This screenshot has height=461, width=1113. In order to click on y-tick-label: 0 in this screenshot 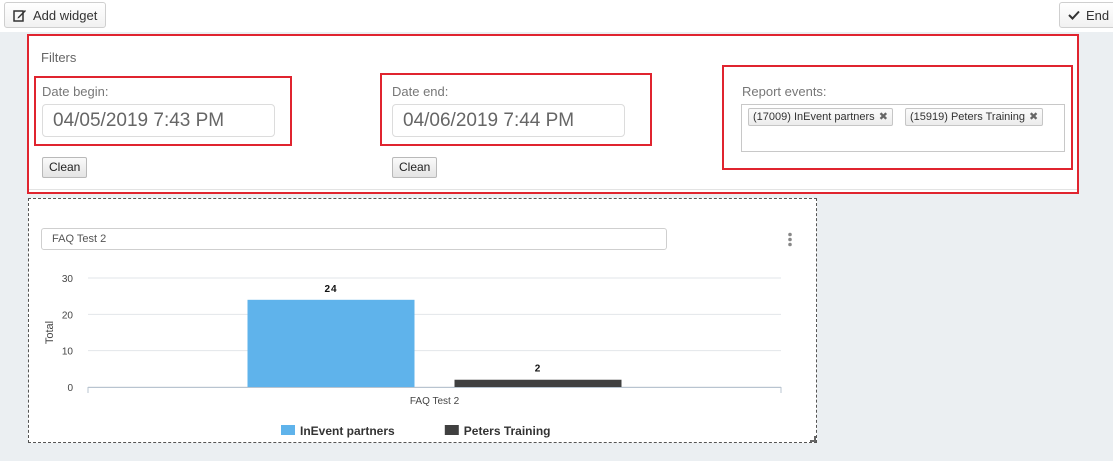, I will do `click(70, 388)`.